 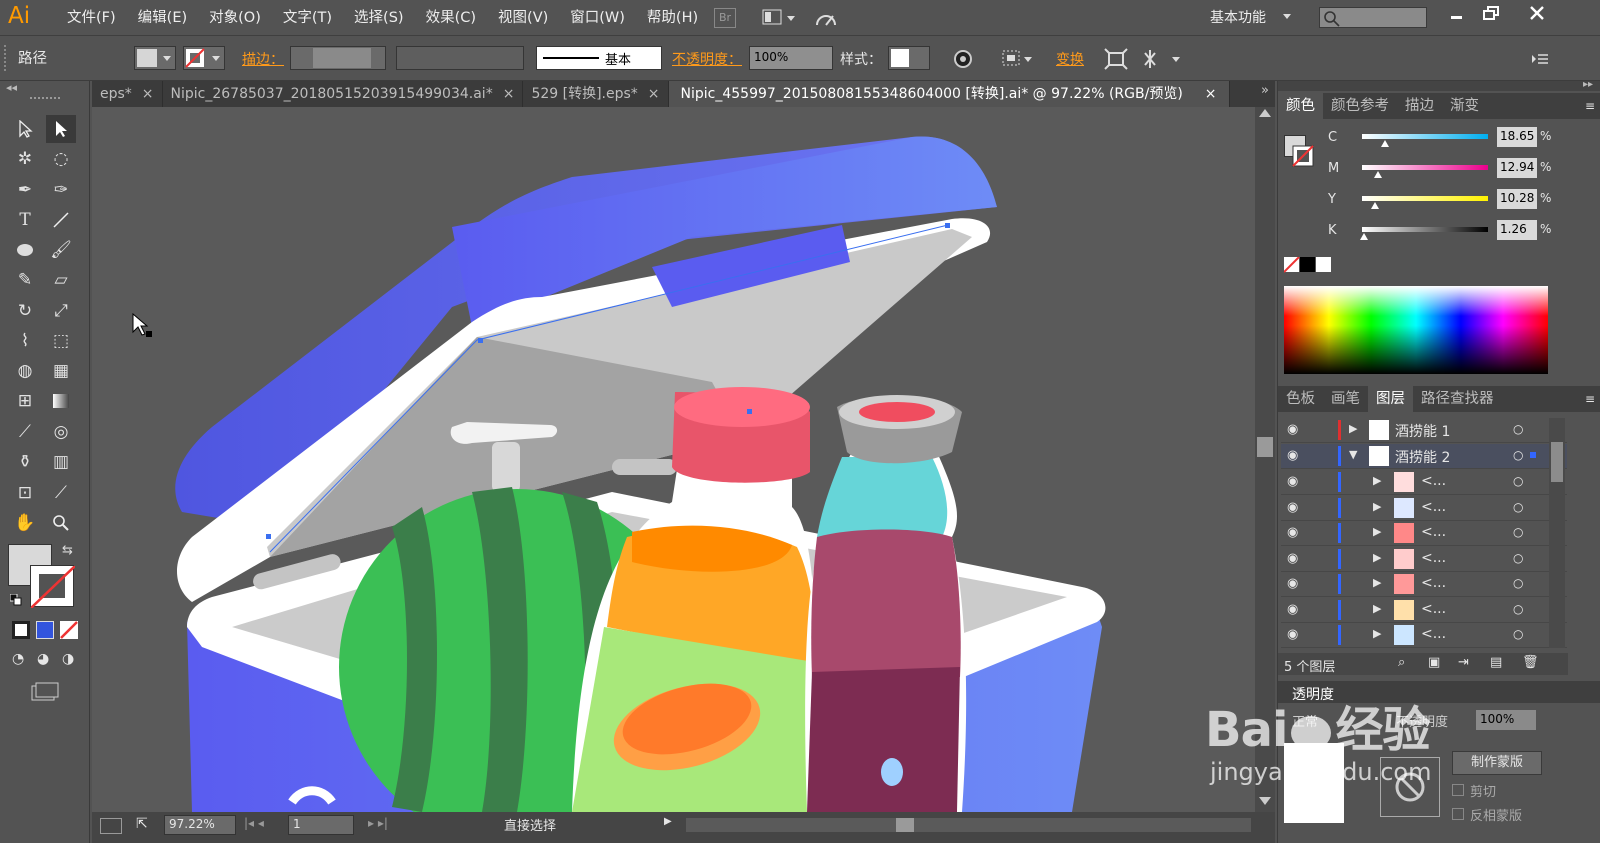 What do you see at coordinates (1540, 59) in the screenshot?
I see `panel-menu-icon` at bounding box center [1540, 59].